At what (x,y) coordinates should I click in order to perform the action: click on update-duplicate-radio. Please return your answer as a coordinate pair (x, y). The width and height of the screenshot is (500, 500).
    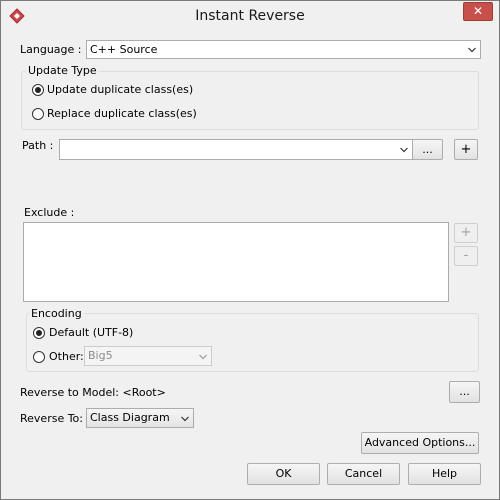
    Looking at the image, I should click on (38, 90).